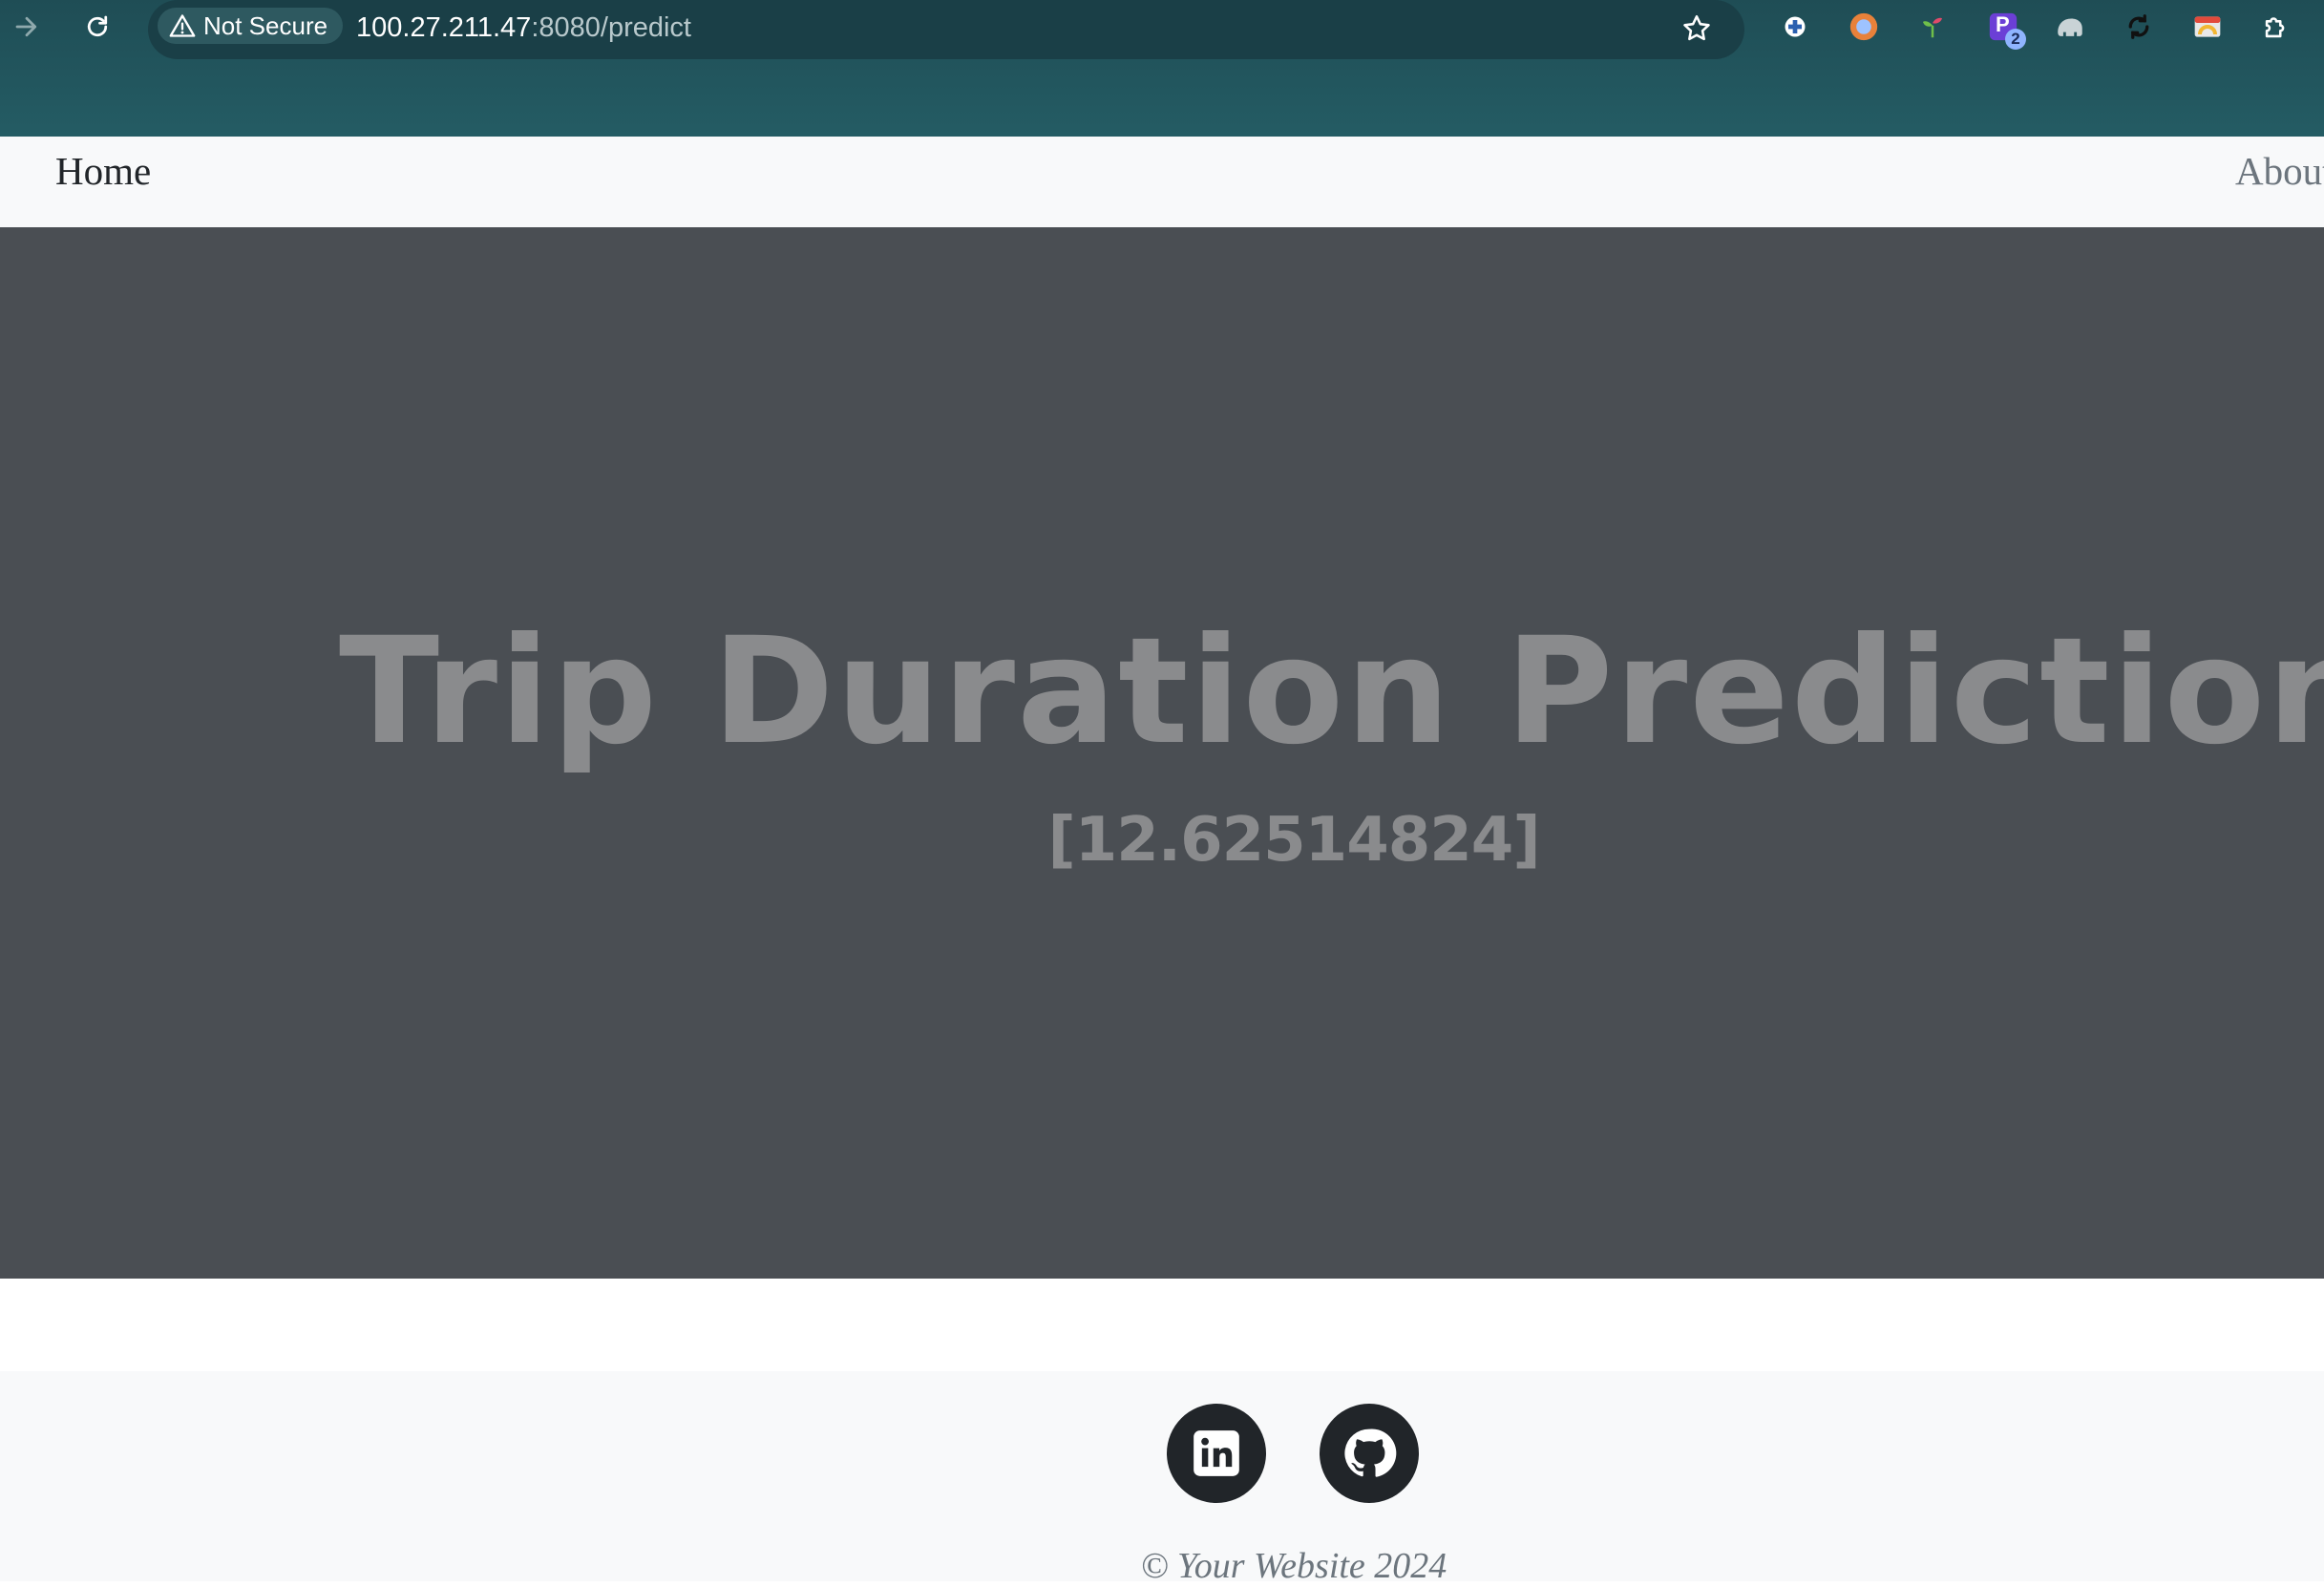  Describe the element at coordinates (265, 26) in the screenshot. I see `security-label: Not Secure` at that location.